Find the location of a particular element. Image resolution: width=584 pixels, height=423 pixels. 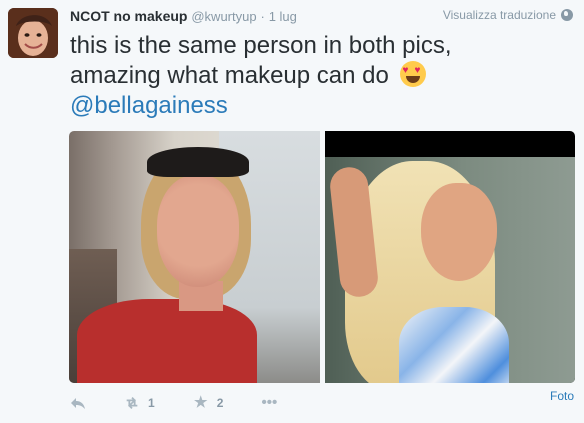

media-label-link: Foto is located at coordinates (562, 396).